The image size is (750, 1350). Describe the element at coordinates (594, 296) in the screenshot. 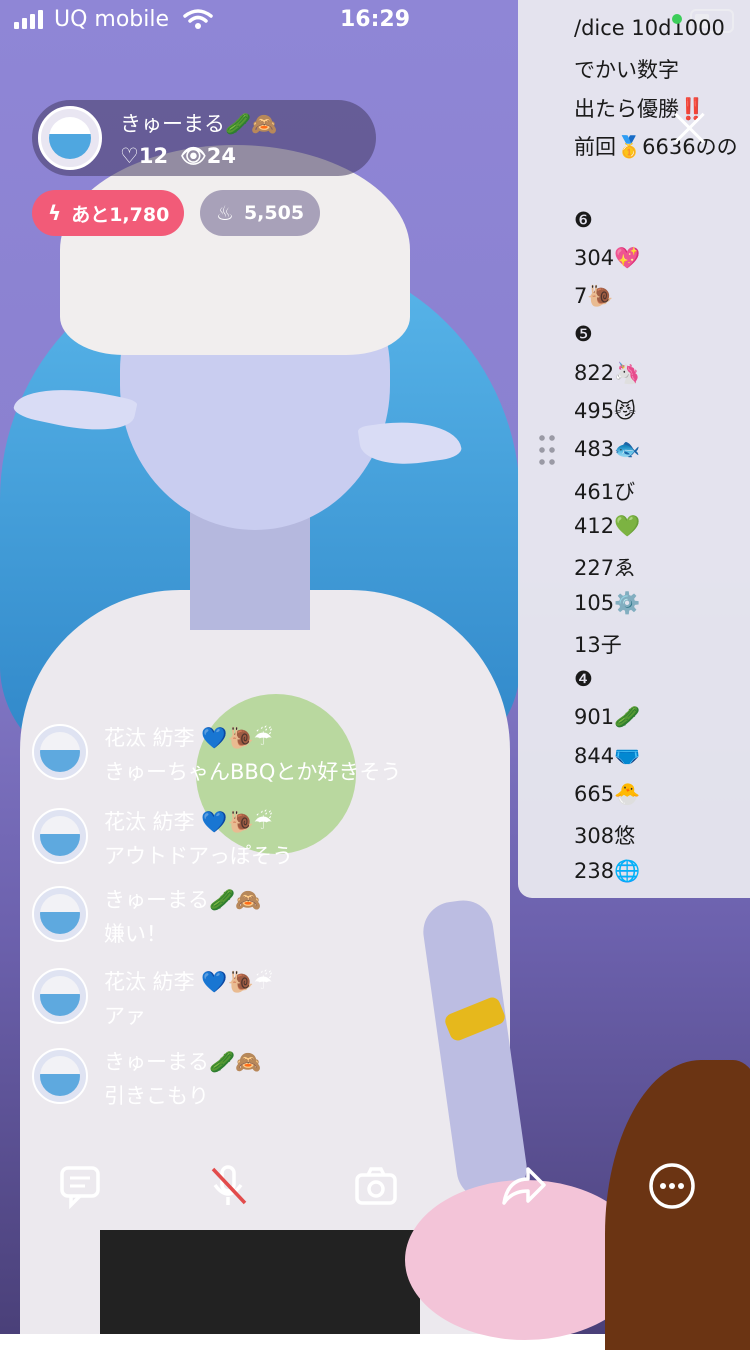

I see `dice-panel-line: 7🐌` at that location.